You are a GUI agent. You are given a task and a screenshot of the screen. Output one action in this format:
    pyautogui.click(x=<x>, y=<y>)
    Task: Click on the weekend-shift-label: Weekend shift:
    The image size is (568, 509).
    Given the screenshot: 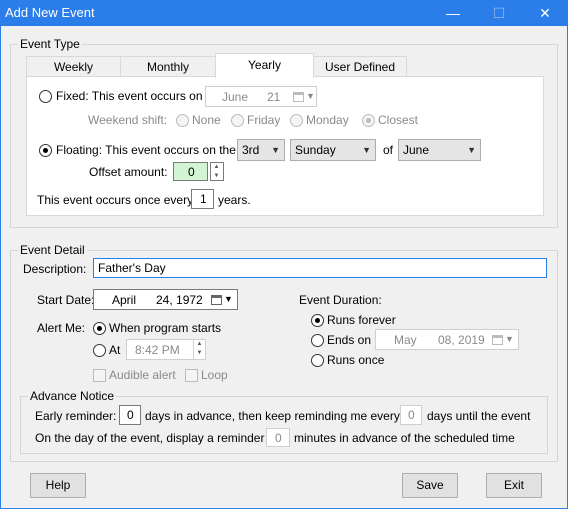 What is the action you would take?
    pyautogui.click(x=128, y=120)
    